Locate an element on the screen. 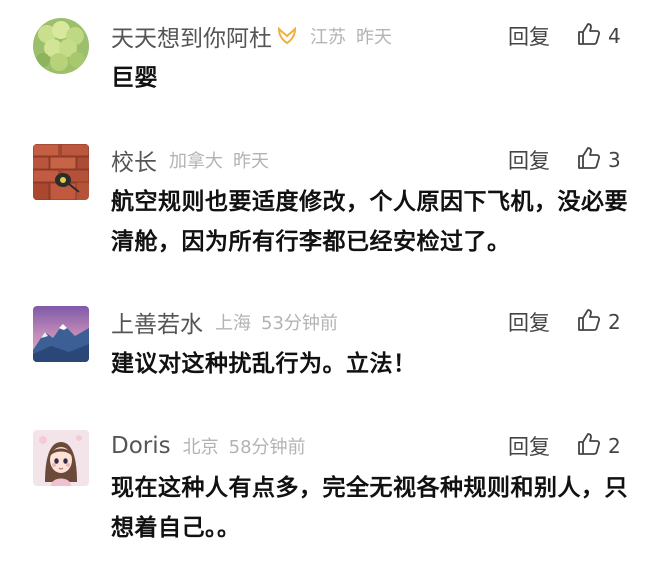 The width and height of the screenshot is (660, 561). comment-text: 航空规则也要适度修改，个人原因下飞机，没必要清舱，因为所有行李都已经安检过了。 is located at coordinates (369, 222).